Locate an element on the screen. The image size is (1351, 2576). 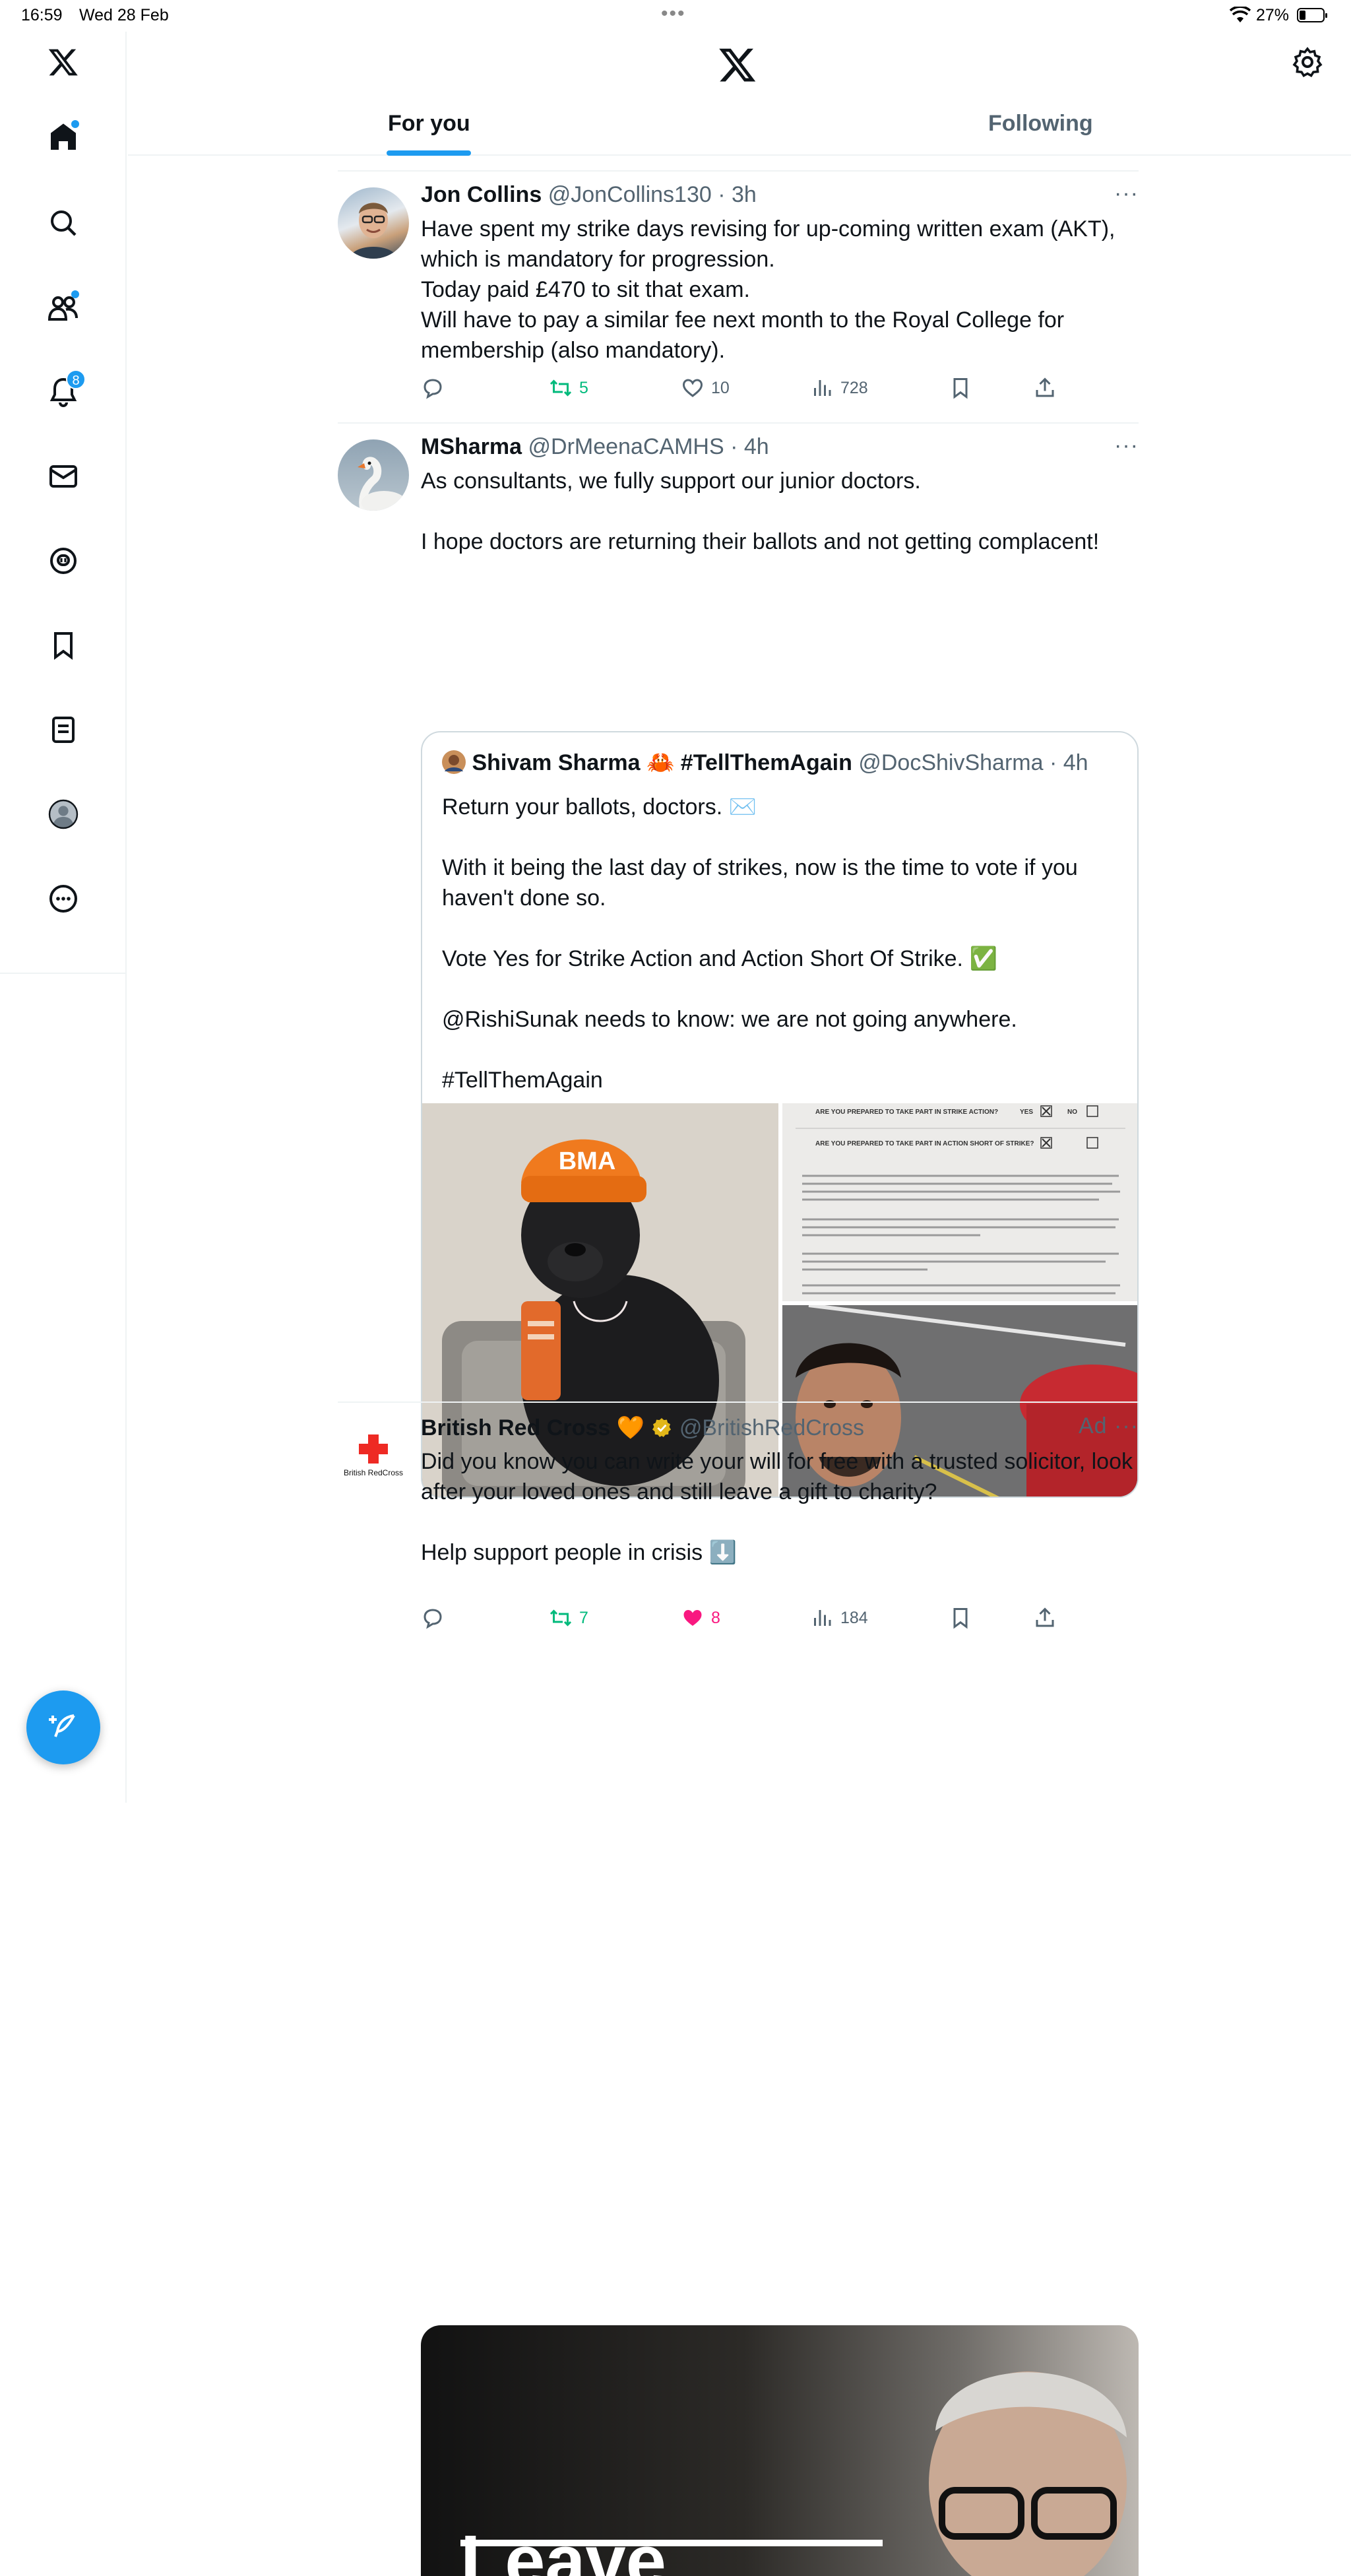
avatar: British RedCross is located at coordinates (373, 1455).